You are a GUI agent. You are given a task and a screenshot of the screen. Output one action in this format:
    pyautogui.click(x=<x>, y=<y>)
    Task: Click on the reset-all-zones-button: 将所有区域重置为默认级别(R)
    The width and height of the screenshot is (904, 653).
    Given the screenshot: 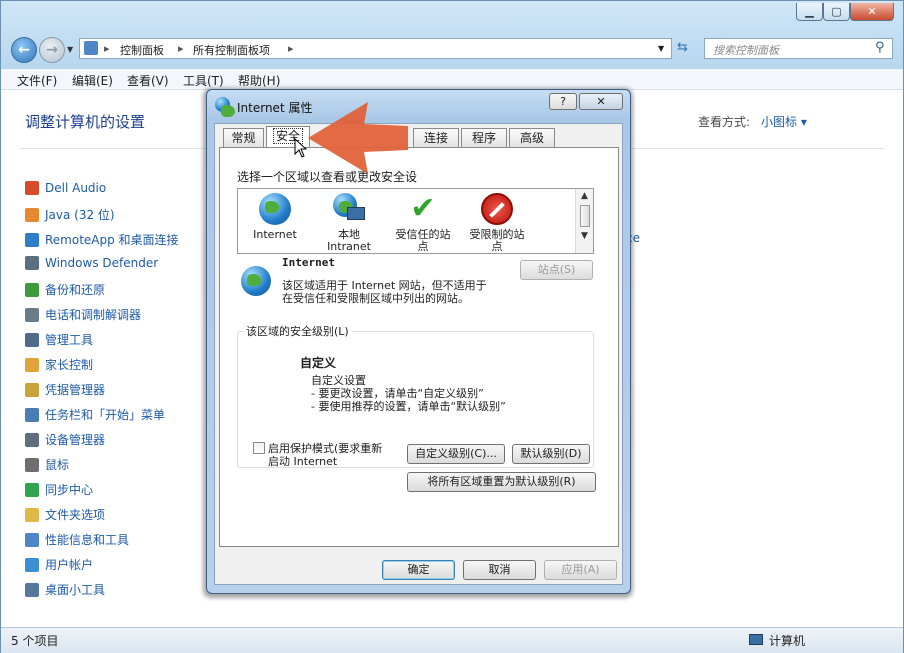 What is the action you would take?
    pyautogui.click(x=501, y=482)
    